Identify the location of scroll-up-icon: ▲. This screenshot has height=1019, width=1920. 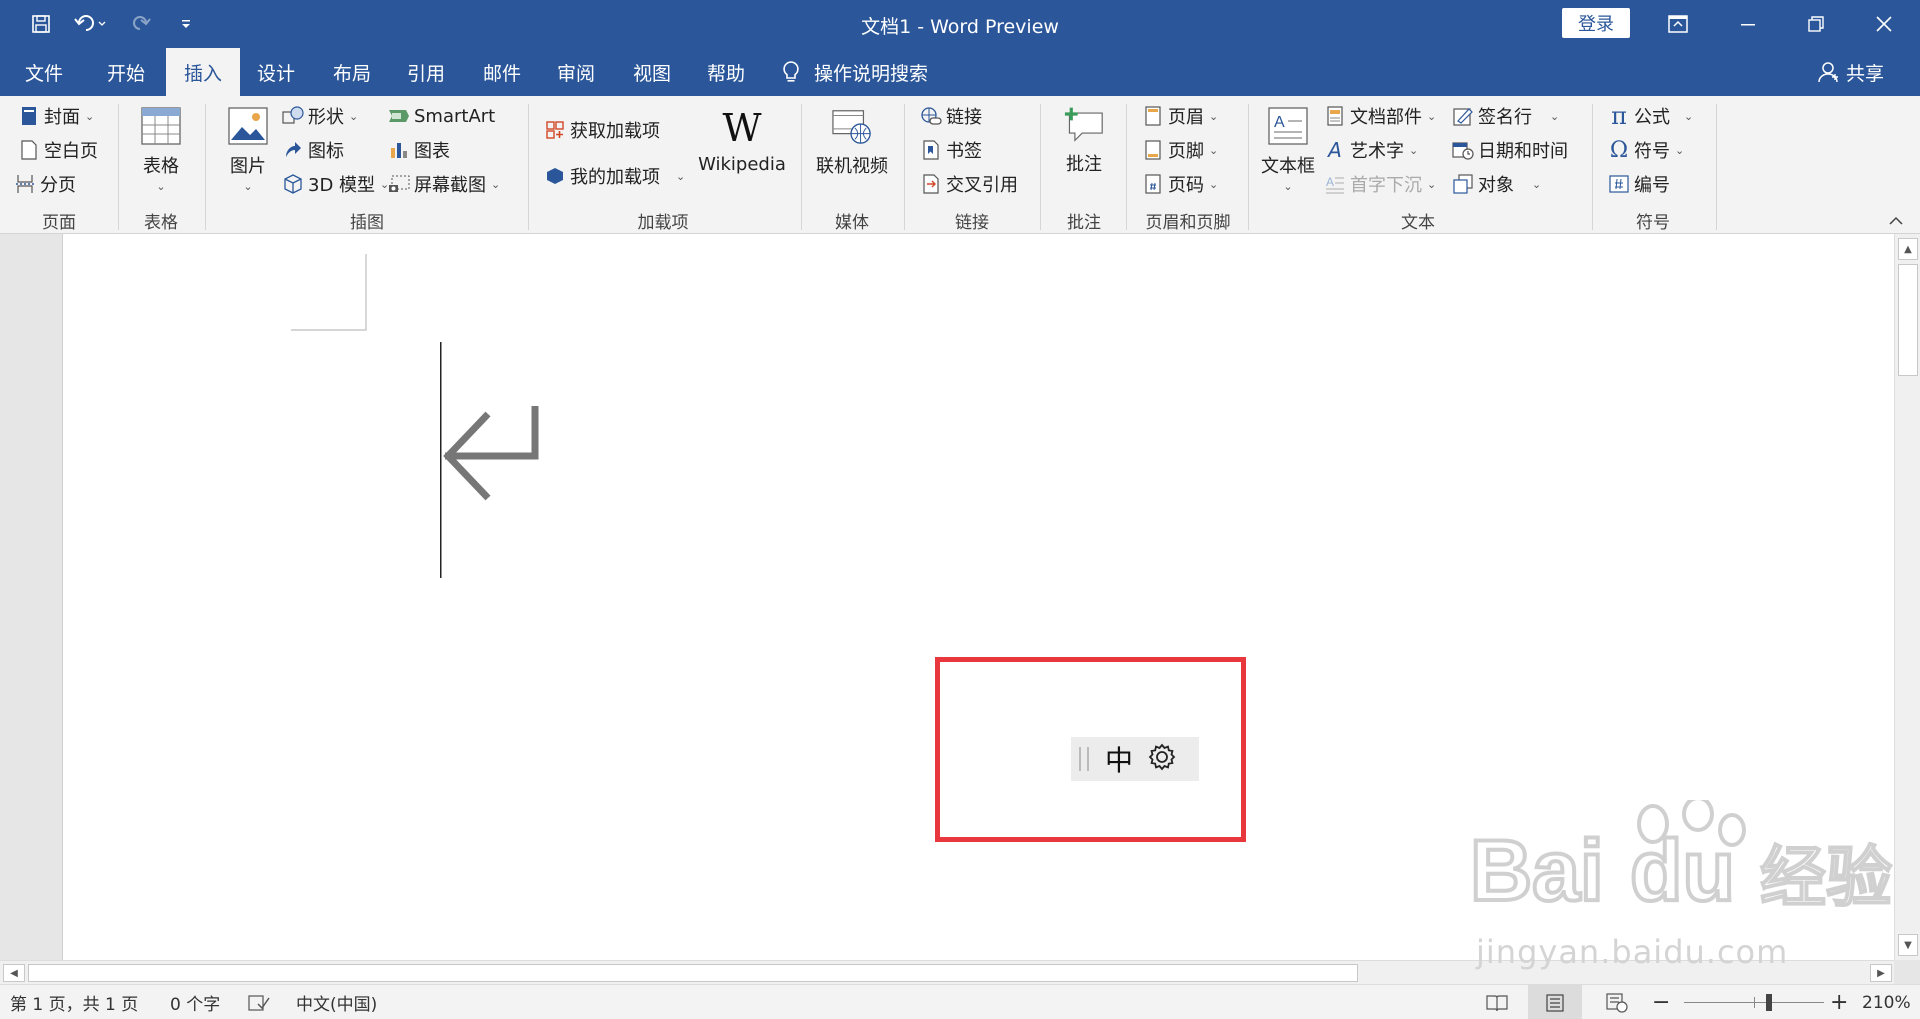
(1908, 249).